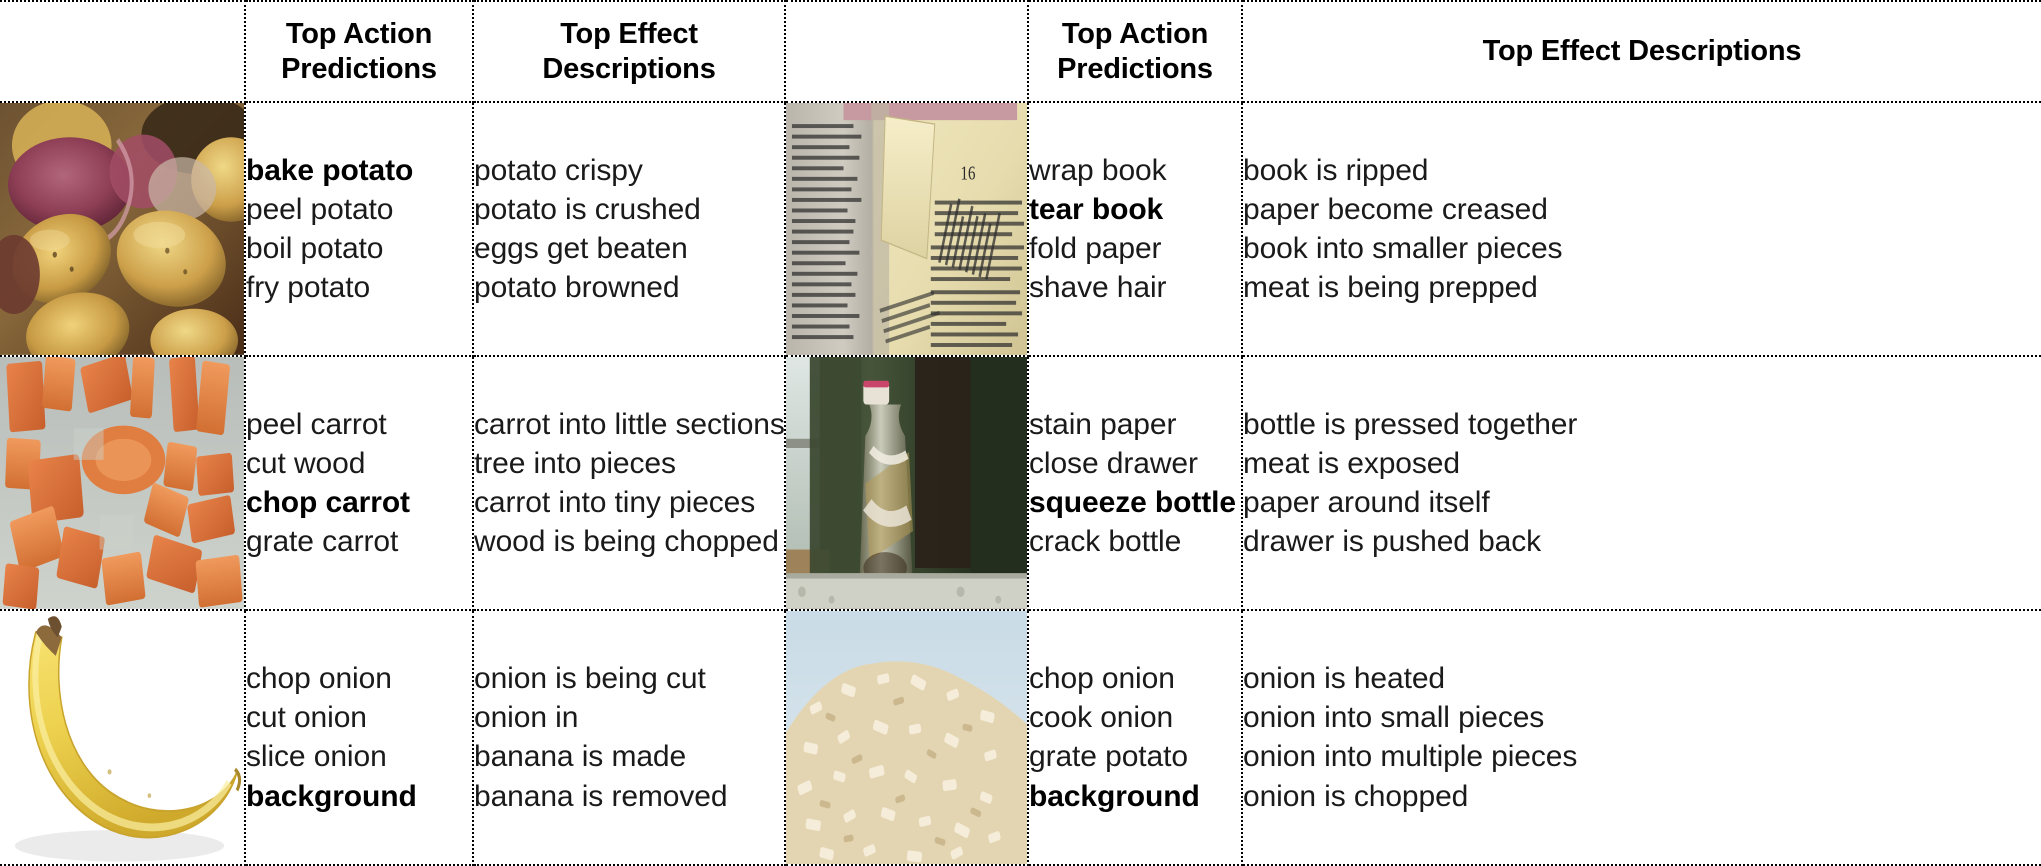 This screenshot has height=866, width=2041. Describe the element at coordinates (1351, 463) in the screenshot. I see `effect-item: meat is exposed` at that location.